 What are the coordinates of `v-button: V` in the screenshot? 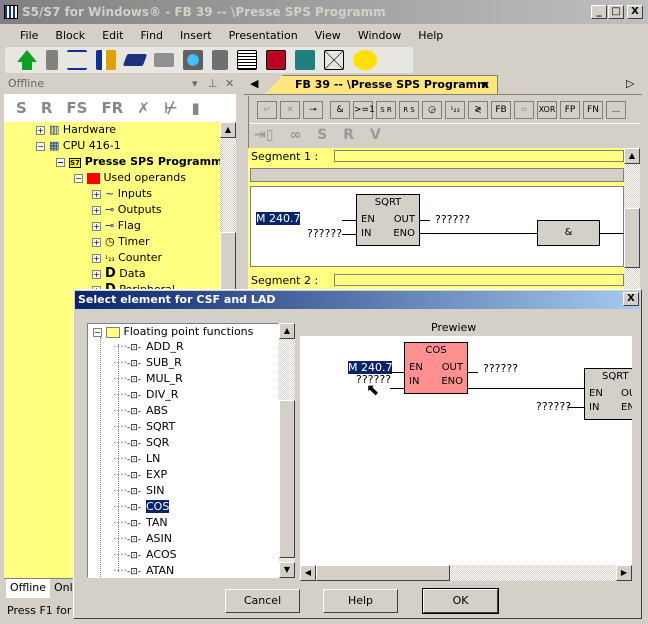 It's located at (375, 135).